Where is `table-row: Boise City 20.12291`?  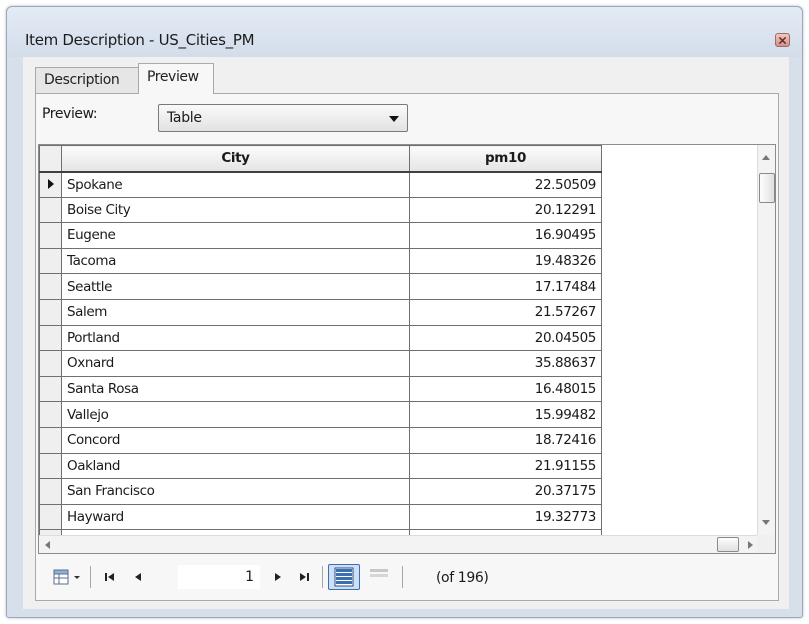 table-row: Boise City 20.12291 is located at coordinates (320, 210).